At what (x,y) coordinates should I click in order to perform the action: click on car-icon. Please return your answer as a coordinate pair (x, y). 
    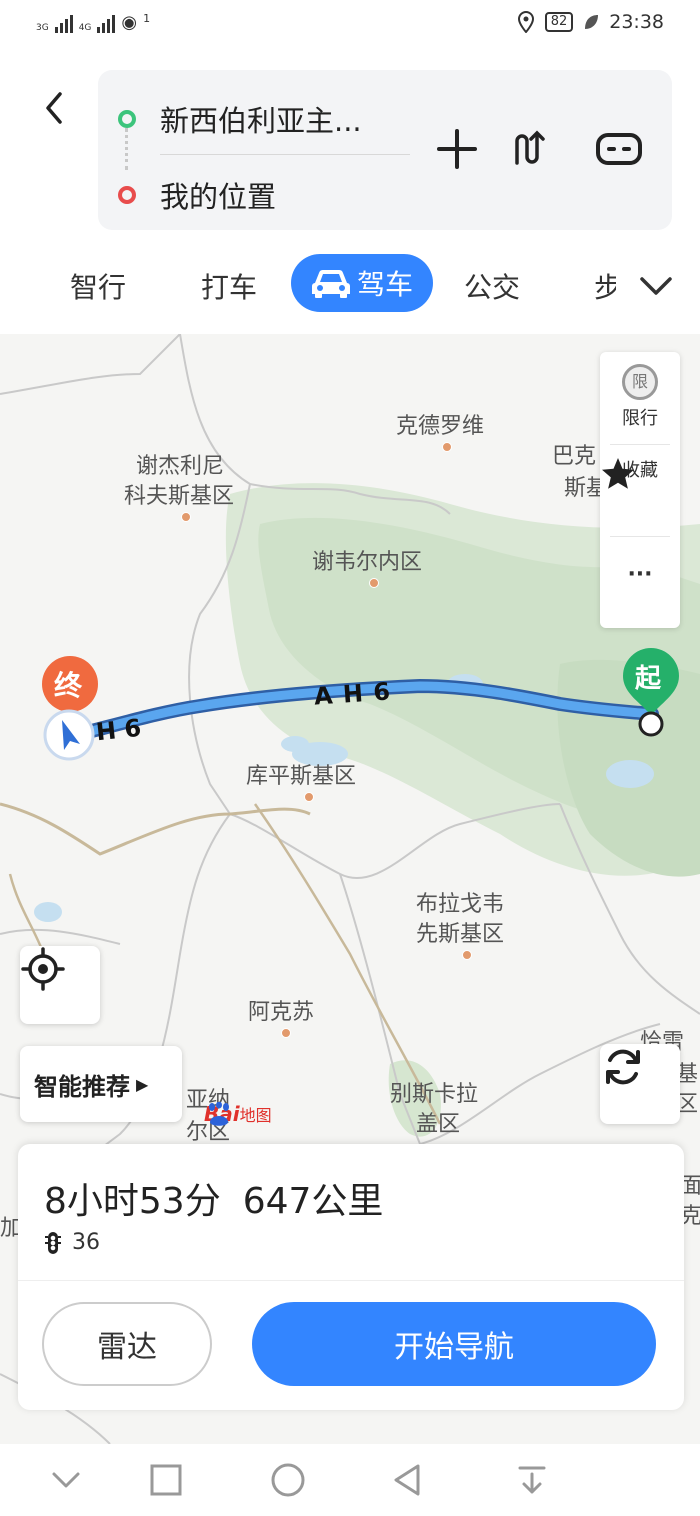
    Looking at the image, I should click on (331, 283).